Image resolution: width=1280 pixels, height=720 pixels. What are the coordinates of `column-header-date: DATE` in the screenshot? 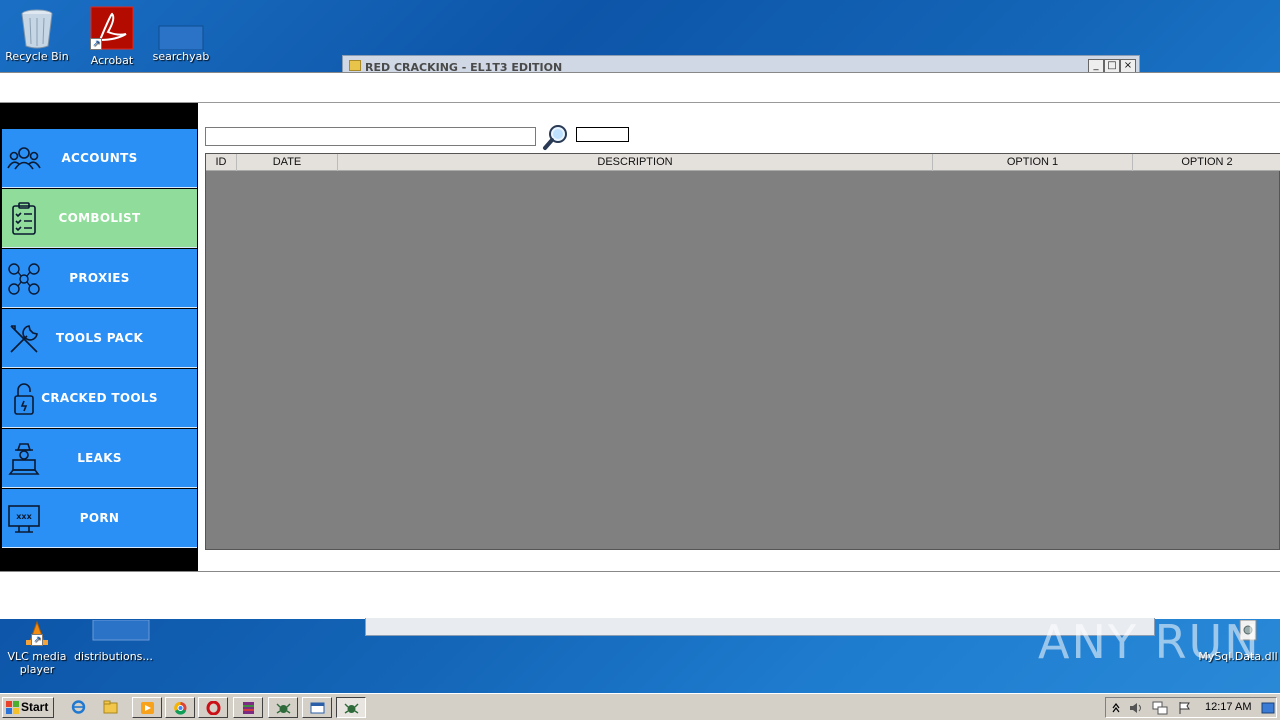 It's located at (287, 162).